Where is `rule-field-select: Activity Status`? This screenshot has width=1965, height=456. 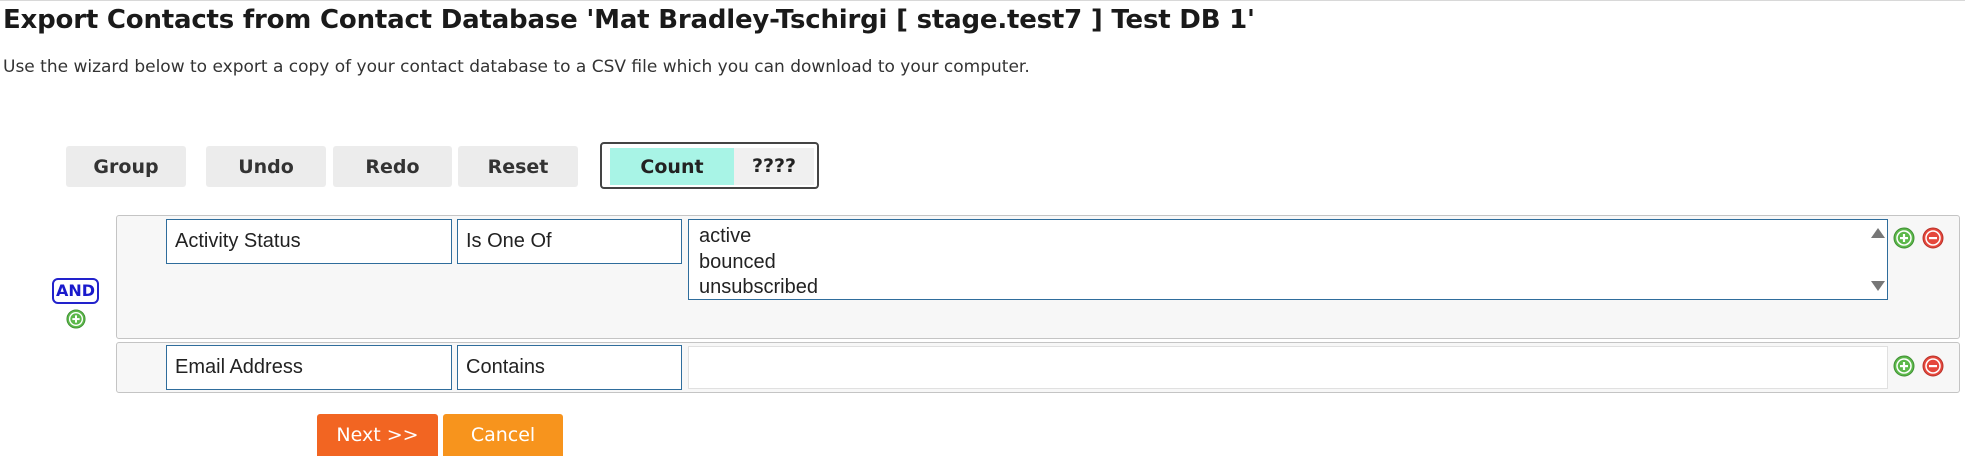
rule-field-select: Activity Status is located at coordinates (309, 241).